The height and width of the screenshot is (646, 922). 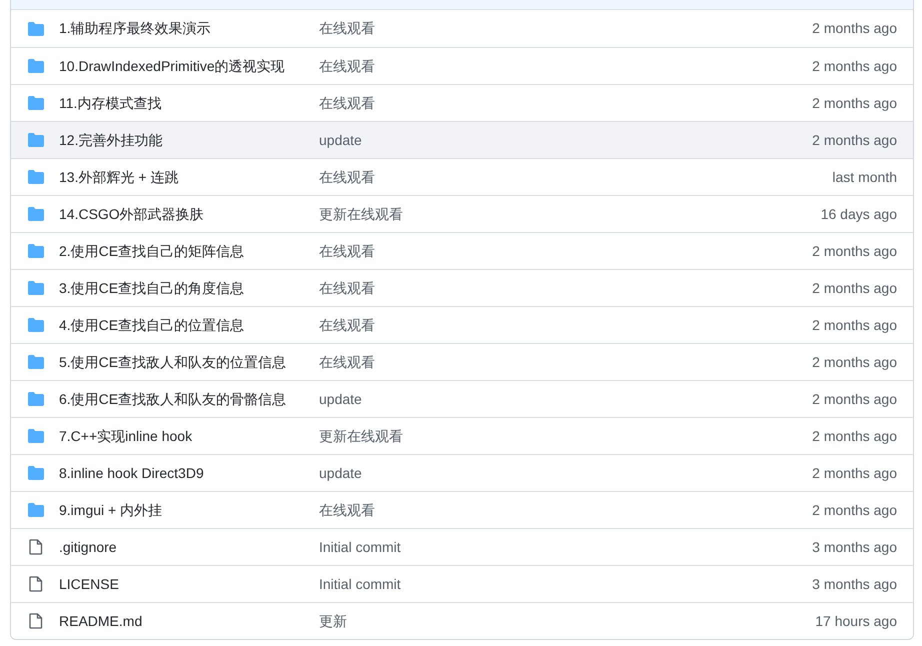 I want to click on file-row: README.md 更新 17 hours ago, so click(x=462, y=620).